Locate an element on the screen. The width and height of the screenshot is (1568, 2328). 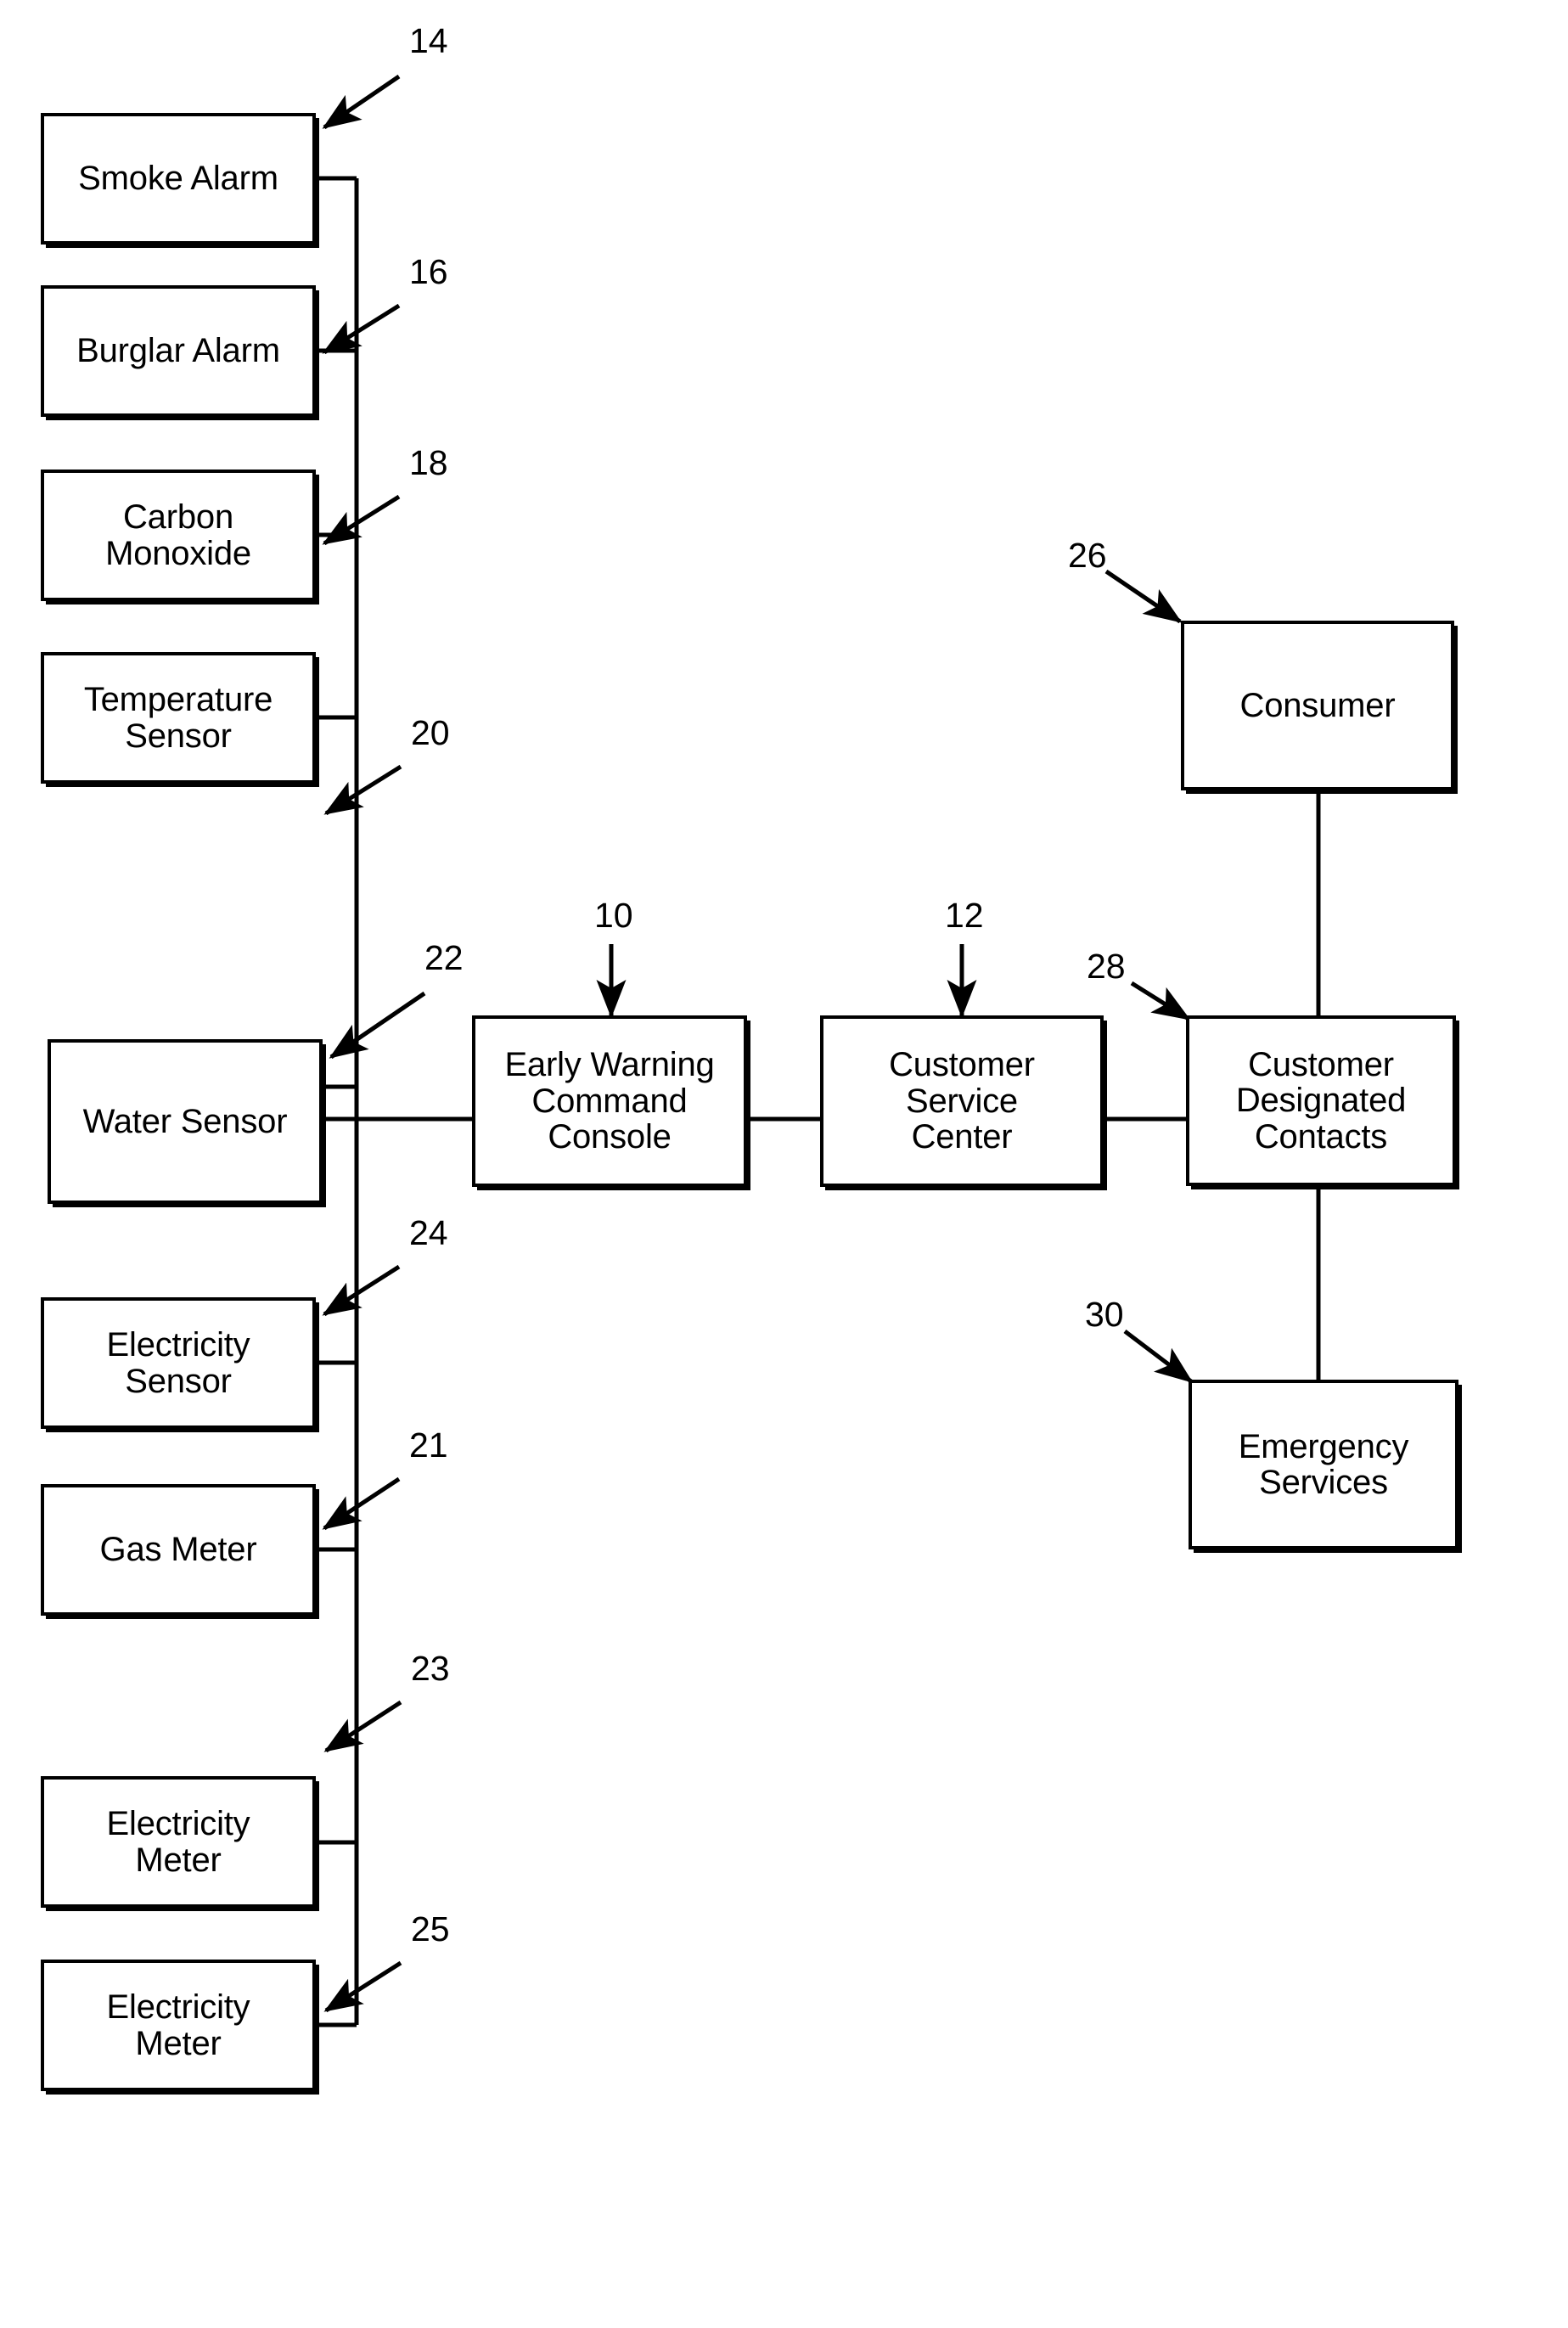
node-label: Consumer is located at coordinates (1317, 705).